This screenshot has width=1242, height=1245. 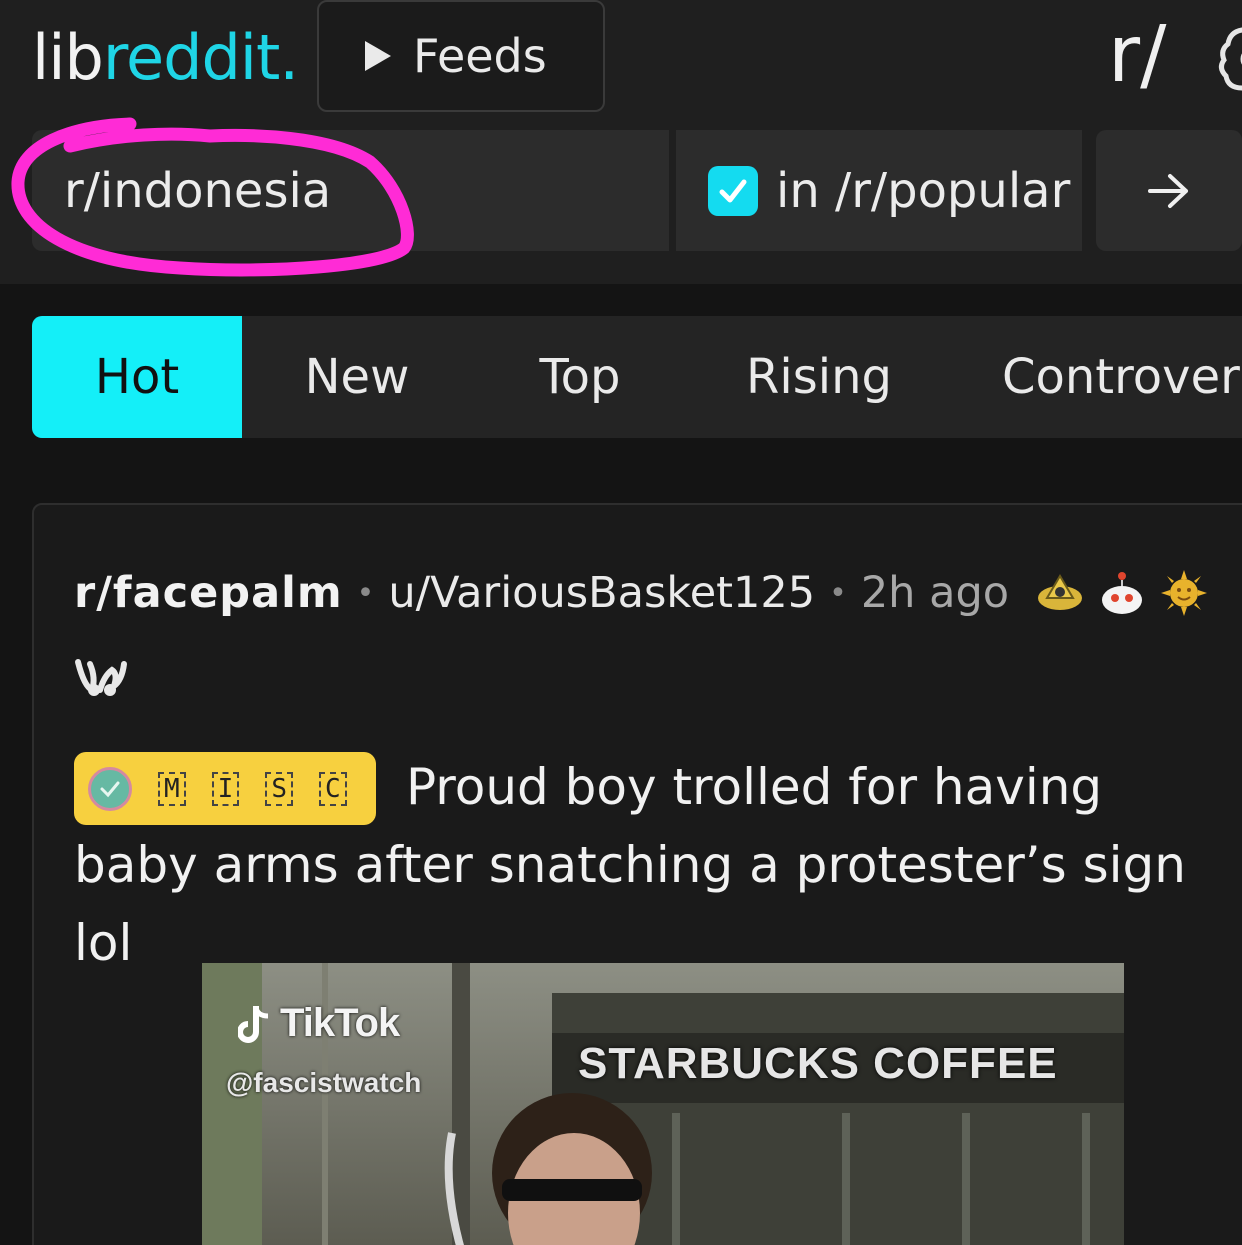 I want to click on post-author-link: u/VariousBasket125, so click(x=601, y=593).